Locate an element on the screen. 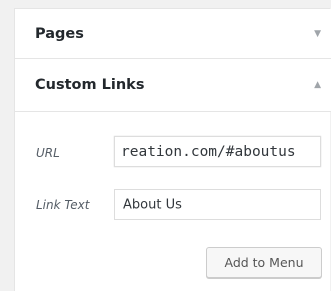  triangle-up-icon: ▲ is located at coordinates (317, 85).